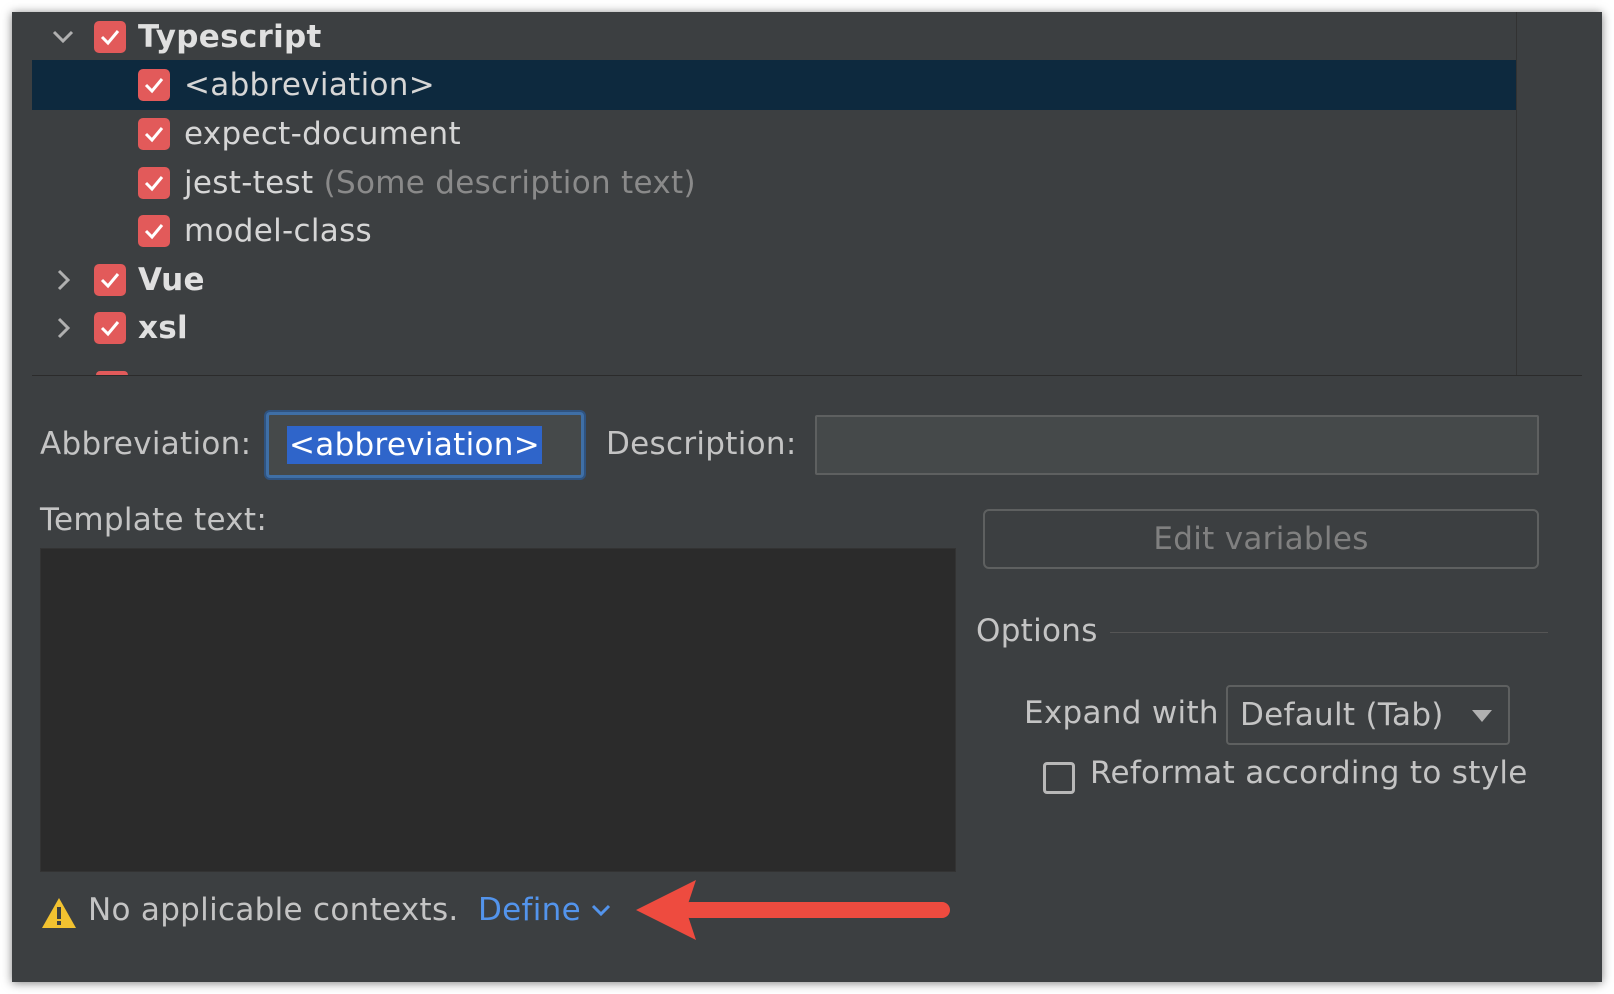 The image size is (1614, 994). What do you see at coordinates (1177, 445) in the screenshot?
I see `description-input` at bounding box center [1177, 445].